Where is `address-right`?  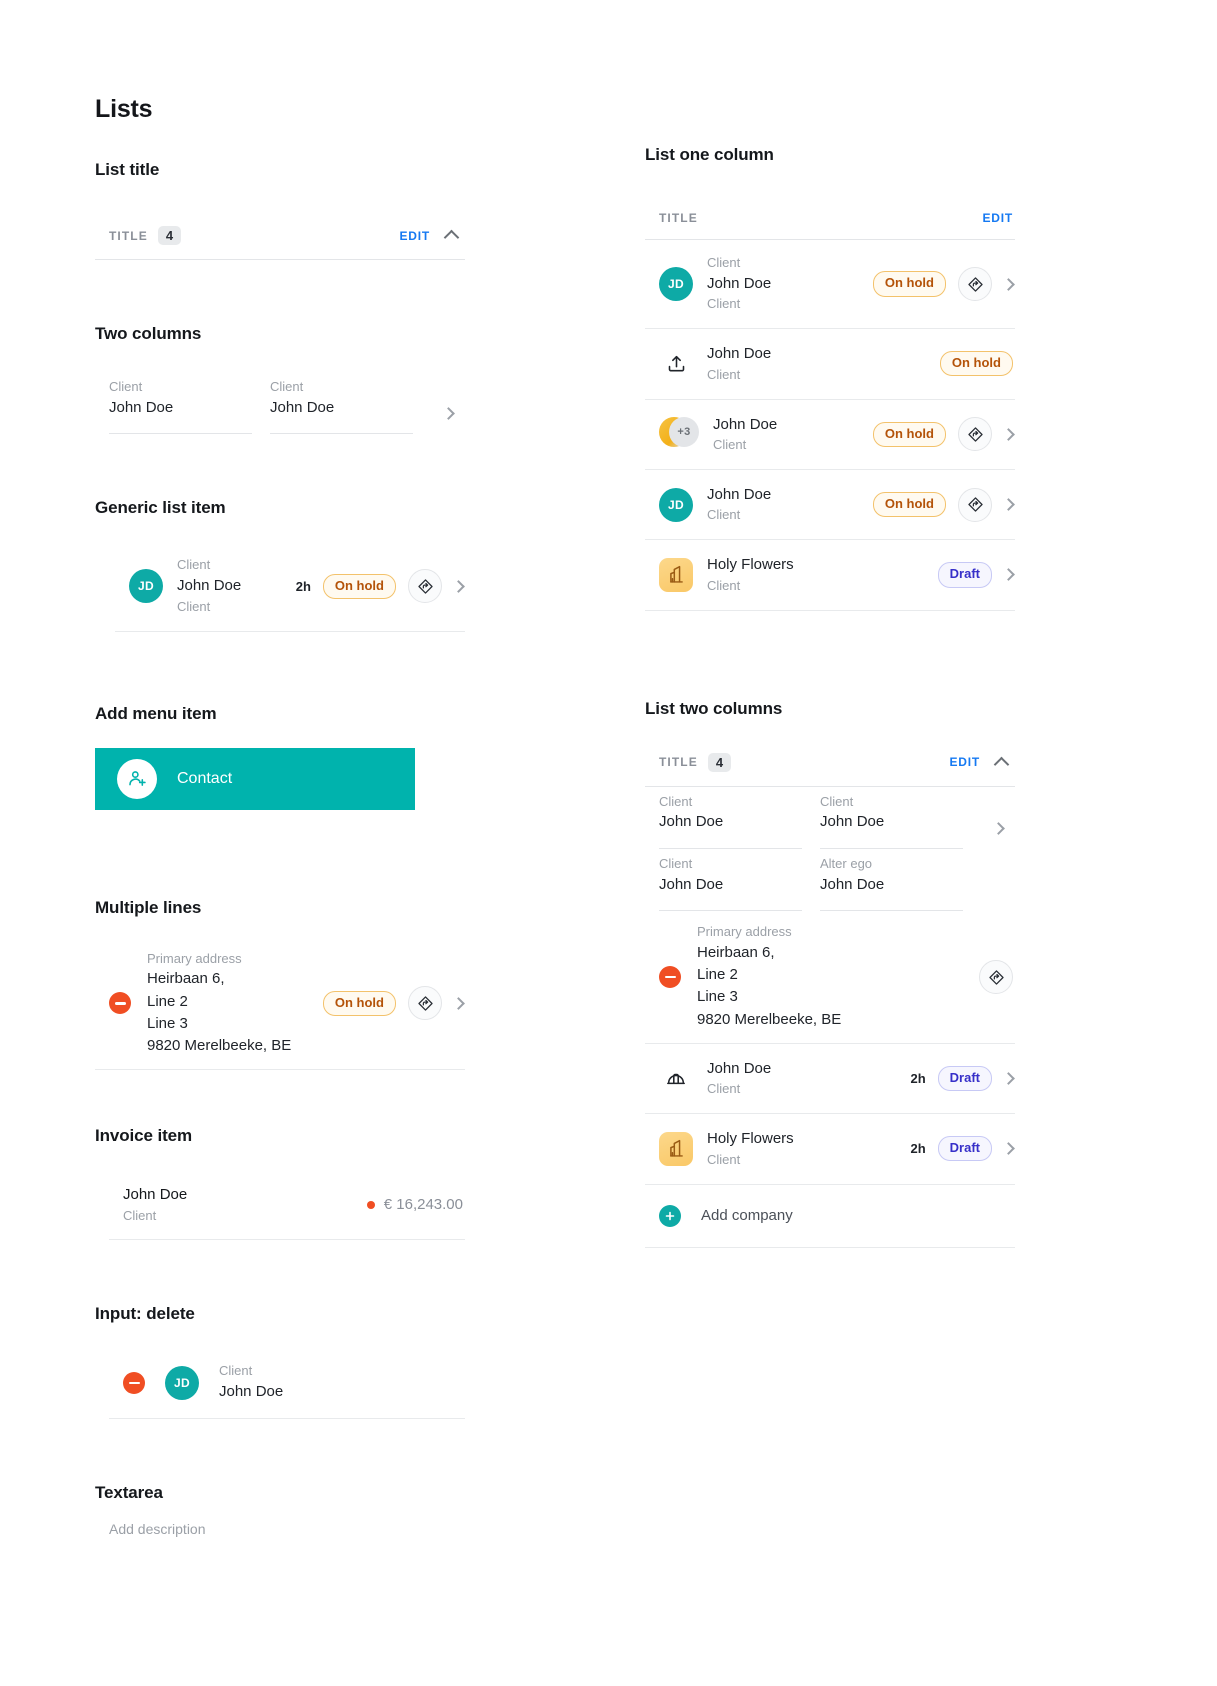
address-right is located at coordinates (996, 977).